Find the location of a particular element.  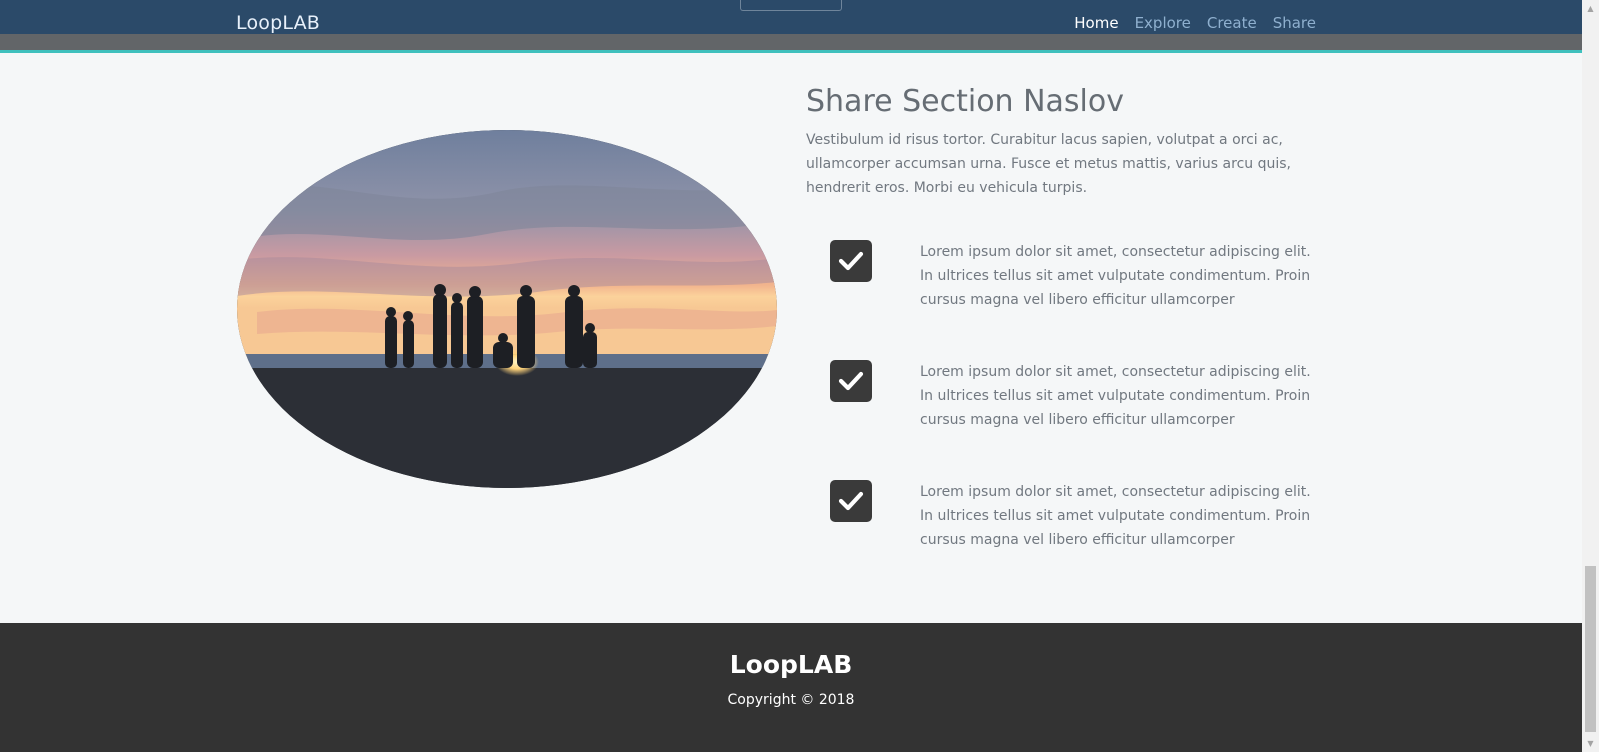

sand is located at coordinates (507, 428).